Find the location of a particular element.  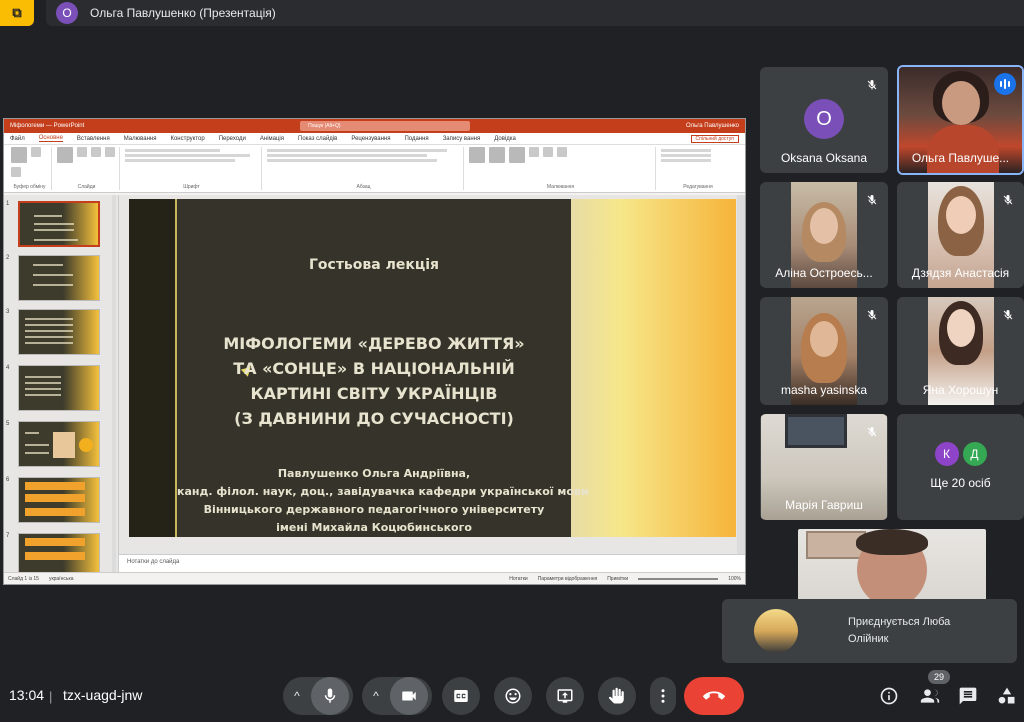

participant-avatar: Д is located at coordinates (974, 454).